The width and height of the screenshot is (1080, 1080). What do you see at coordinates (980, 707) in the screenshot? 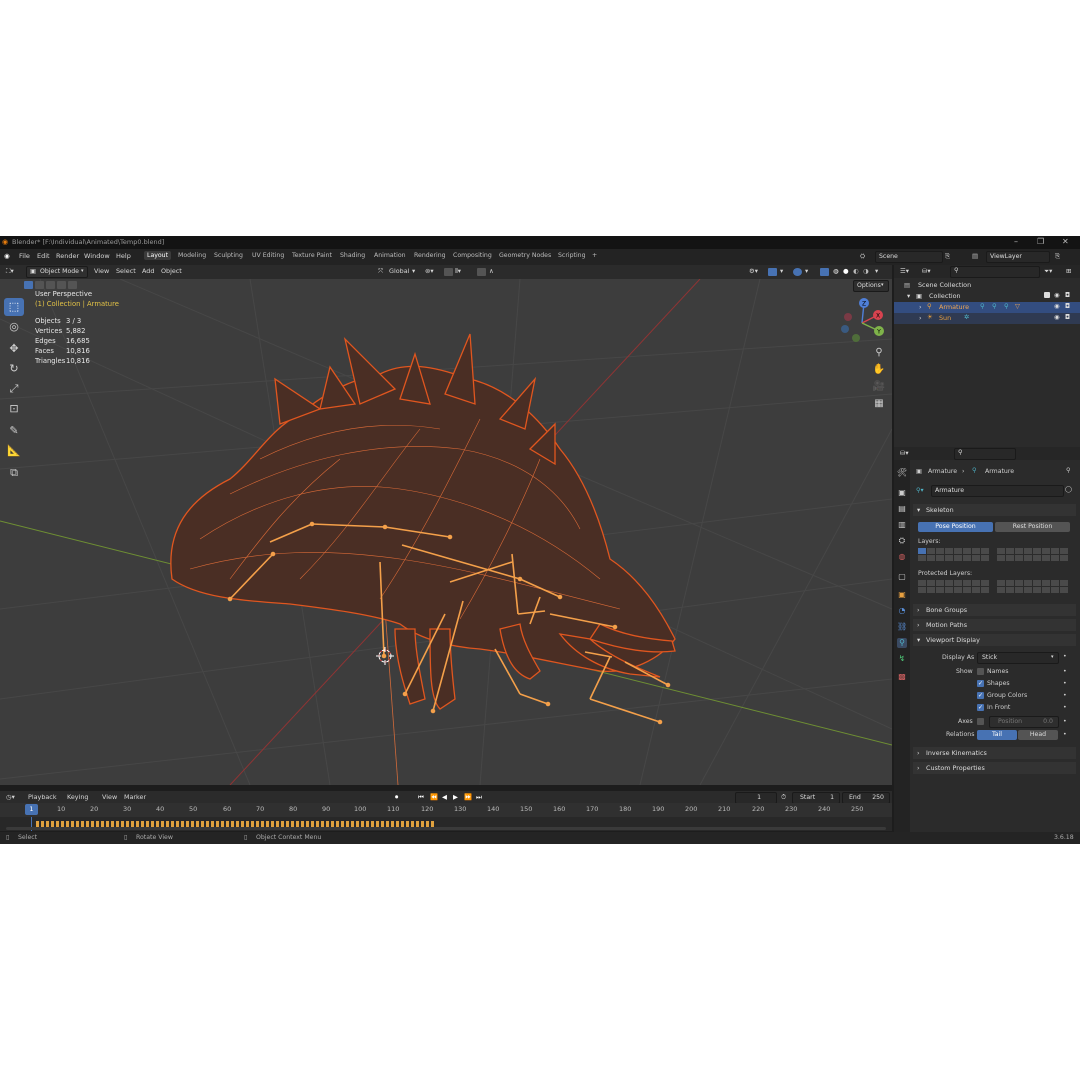
I see `in-front-checkbox: ✓` at bounding box center [980, 707].